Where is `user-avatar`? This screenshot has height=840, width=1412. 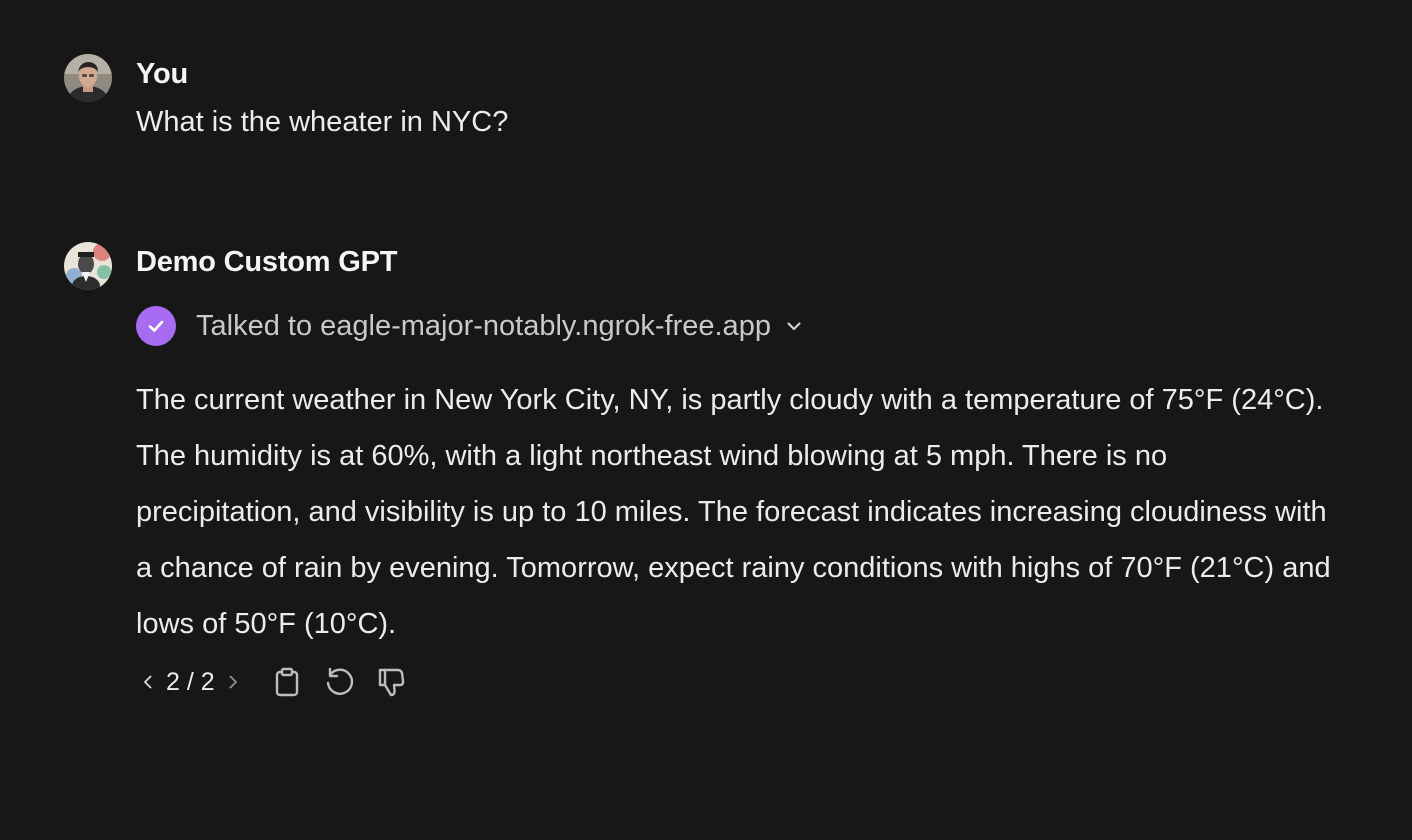
user-avatar is located at coordinates (88, 78).